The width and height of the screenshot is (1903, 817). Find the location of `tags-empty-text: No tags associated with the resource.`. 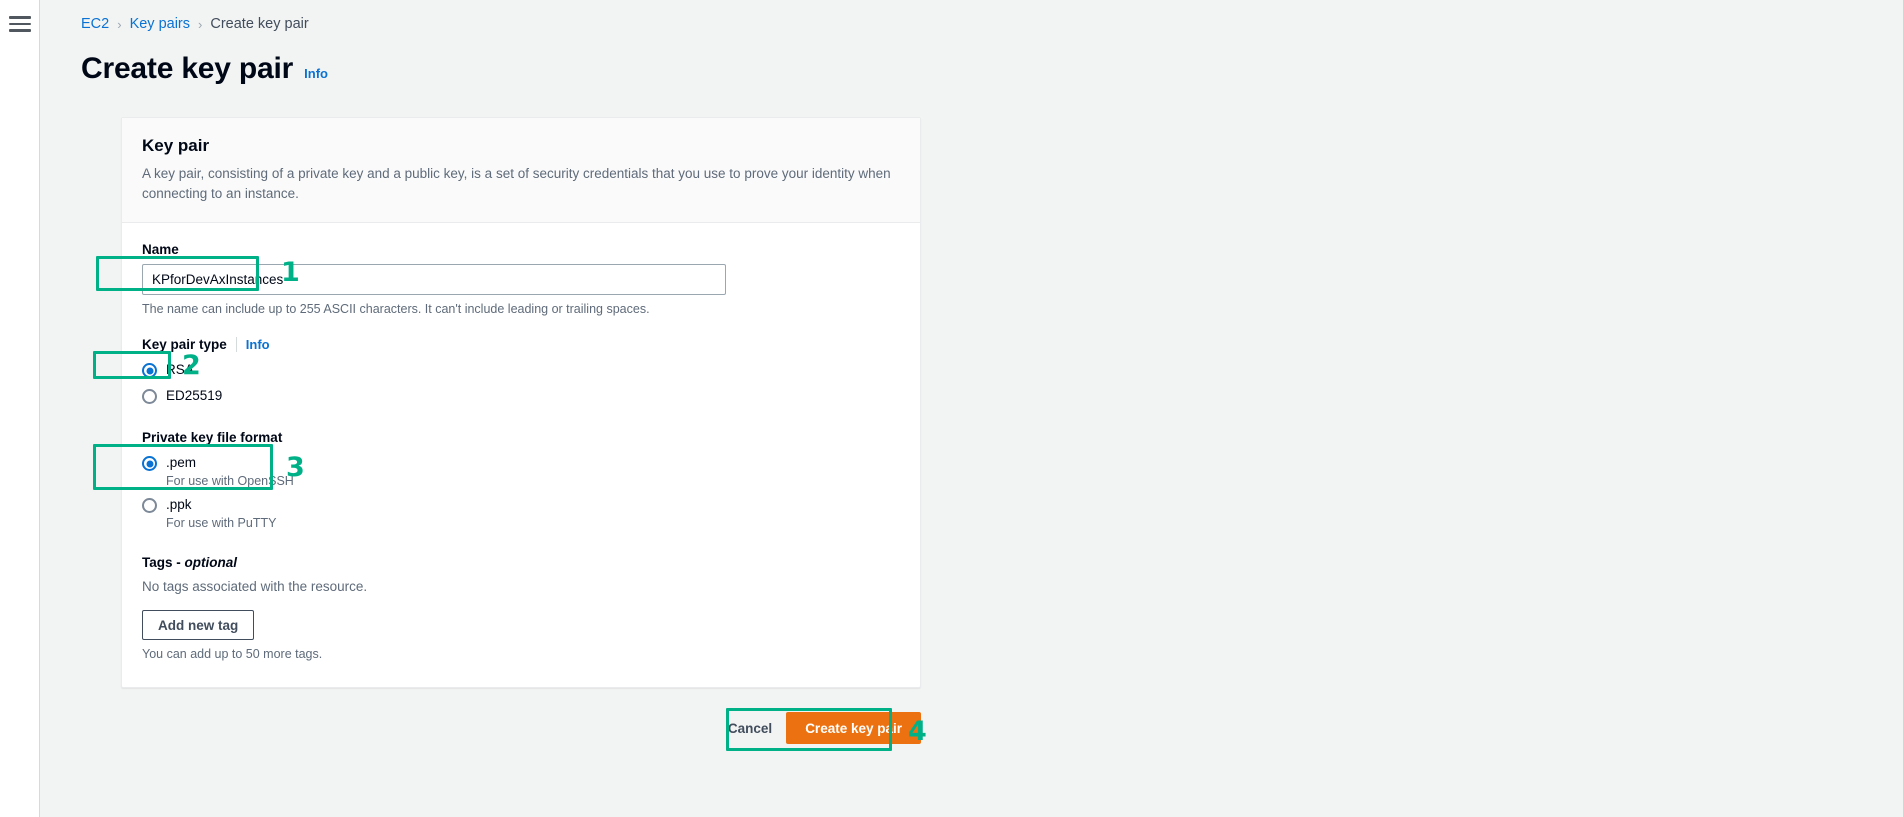

tags-empty-text: No tags associated with the resource. is located at coordinates (255, 587).